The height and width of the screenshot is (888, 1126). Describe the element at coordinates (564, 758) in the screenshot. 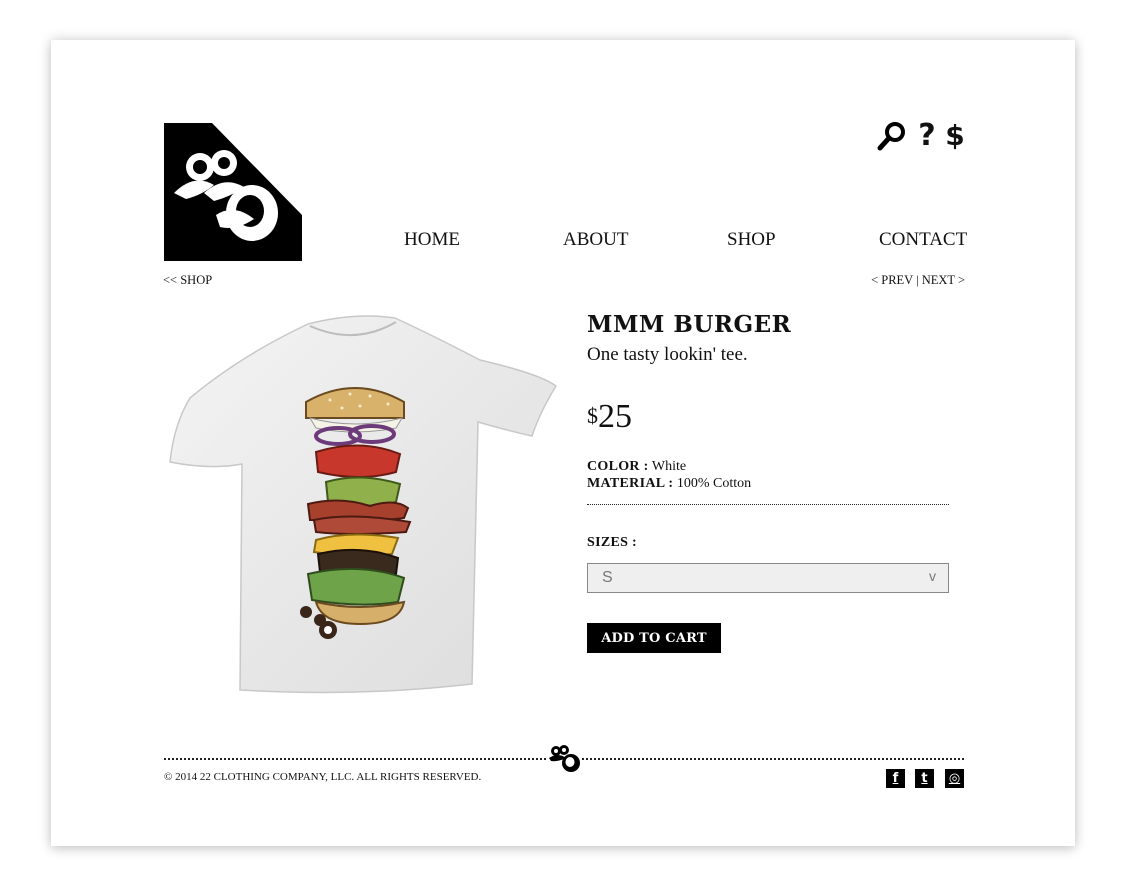

I see `footer-logo-mark` at that location.